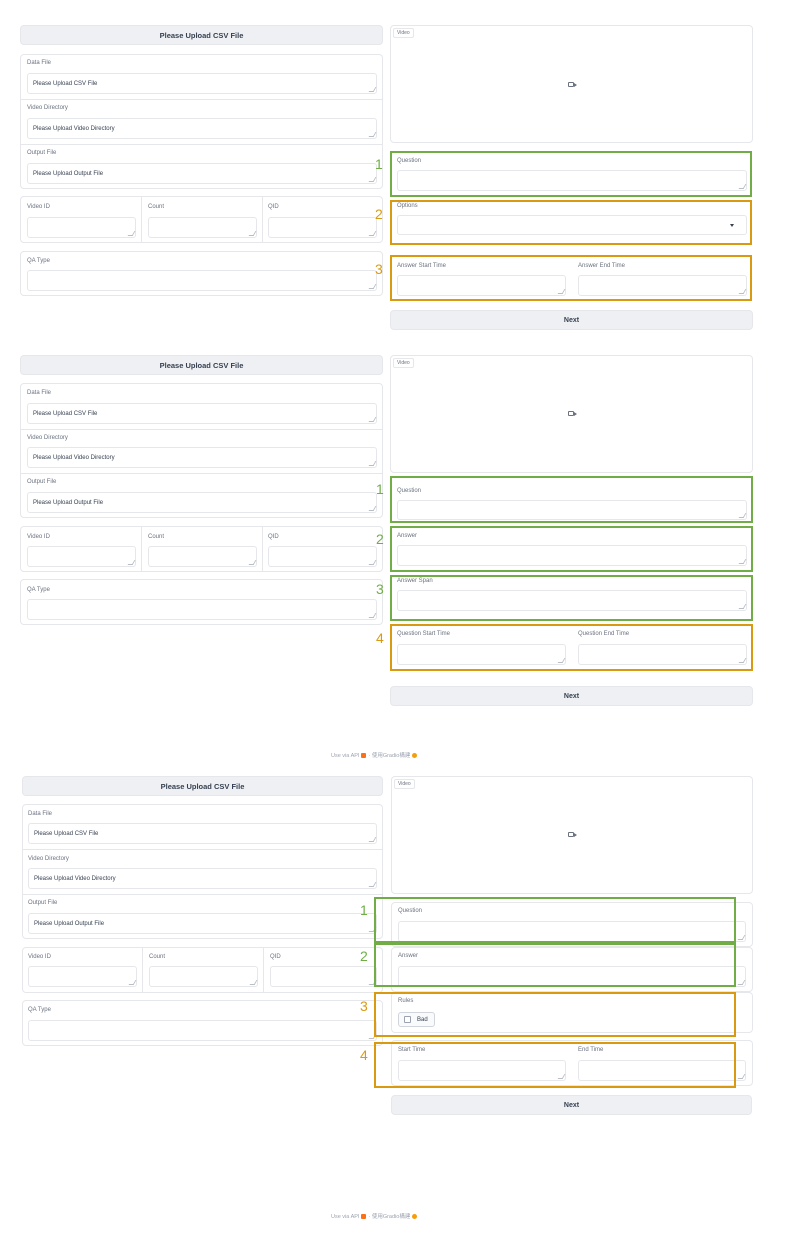 The image size is (789, 1248). Describe the element at coordinates (571, 278) in the screenshot. I see `highlight-answer-time` at that location.